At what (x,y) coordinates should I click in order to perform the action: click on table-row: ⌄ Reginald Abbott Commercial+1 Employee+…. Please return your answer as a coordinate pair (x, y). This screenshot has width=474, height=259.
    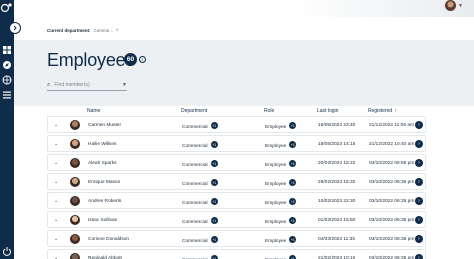
    Looking at the image, I should click on (236, 254).